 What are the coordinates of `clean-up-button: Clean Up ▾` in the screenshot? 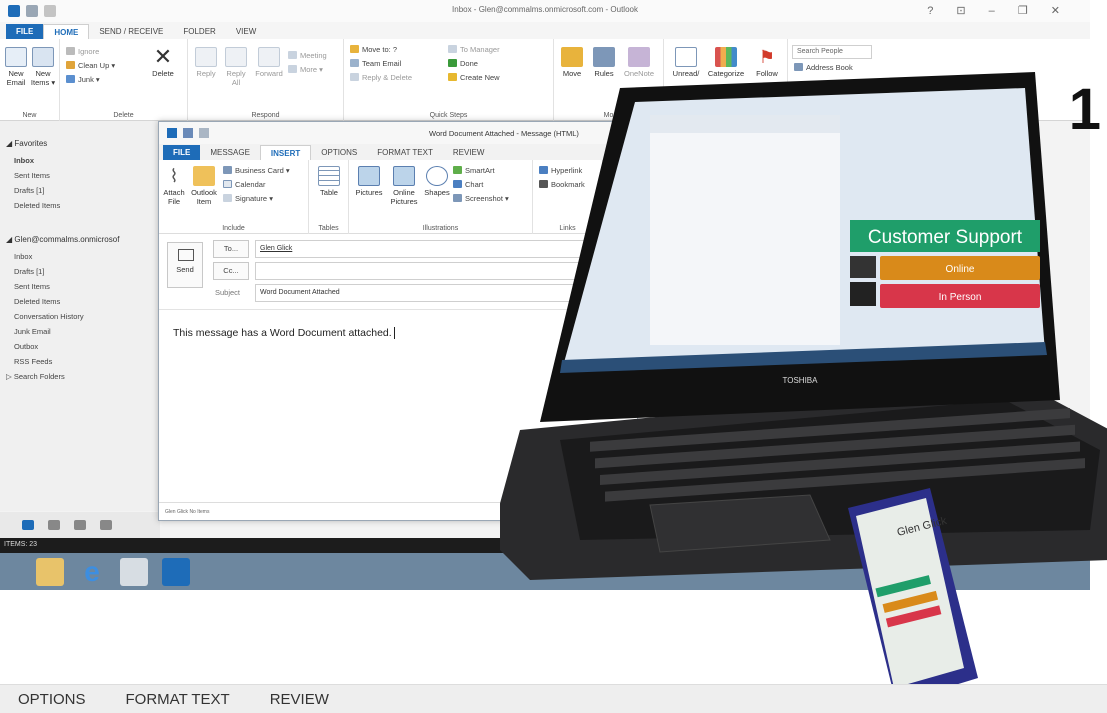 It's located at (90, 66).